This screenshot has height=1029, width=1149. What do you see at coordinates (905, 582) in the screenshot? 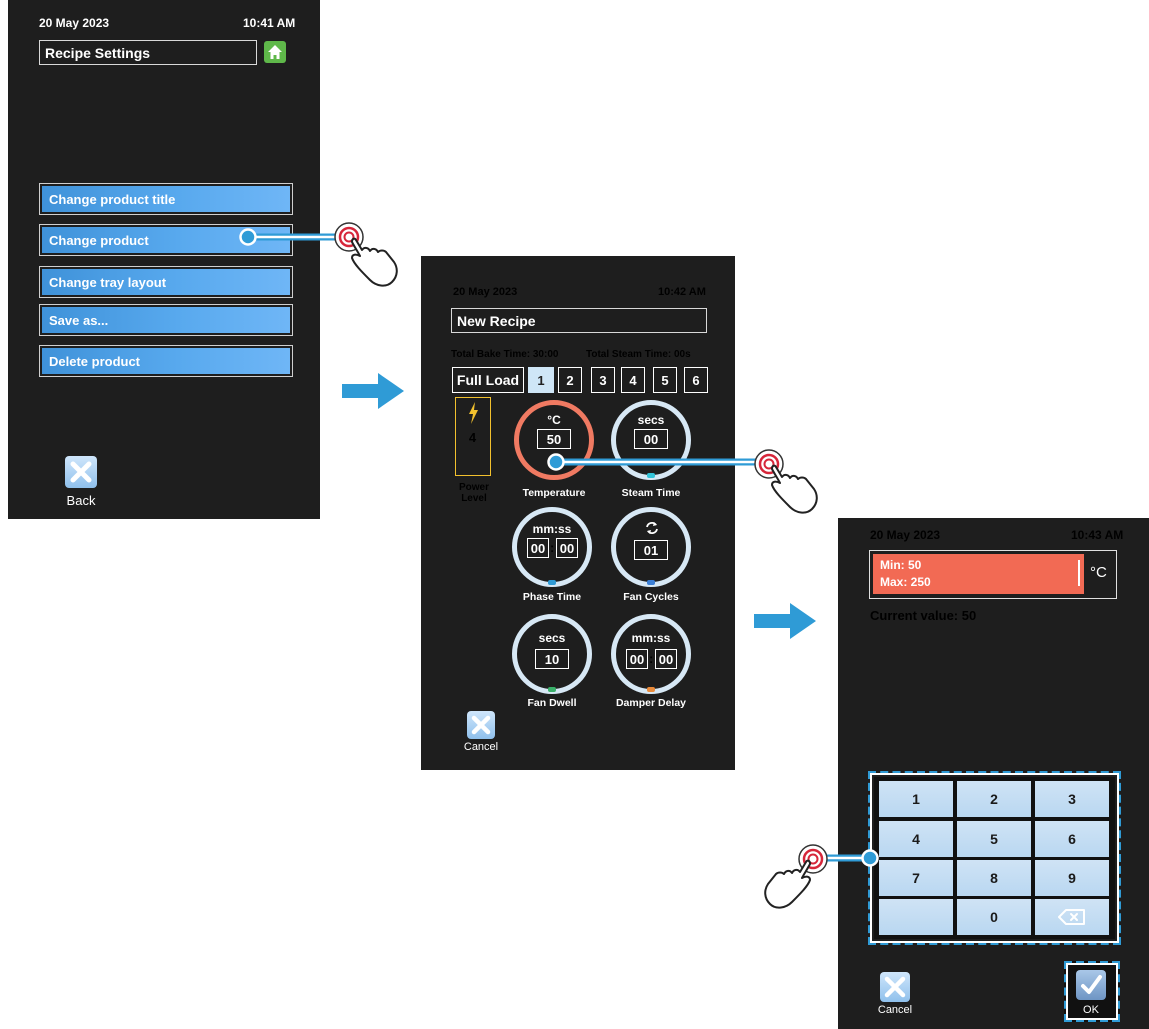
I see `max-value: Max: 250` at bounding box center [905, 582].